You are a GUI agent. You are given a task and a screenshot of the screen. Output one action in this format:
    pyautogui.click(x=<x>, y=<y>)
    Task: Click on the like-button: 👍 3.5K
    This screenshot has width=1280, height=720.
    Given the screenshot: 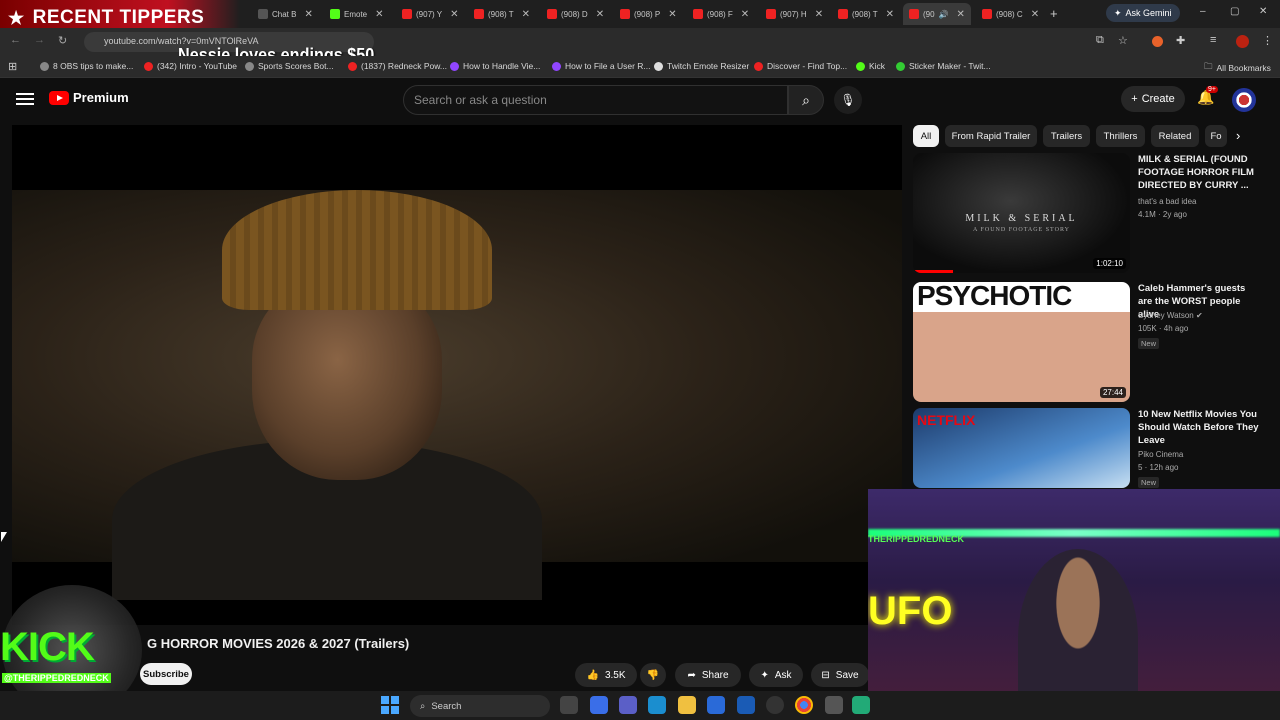 What is the action you would take?
    pyautogui.click(x=606, y=675)
    